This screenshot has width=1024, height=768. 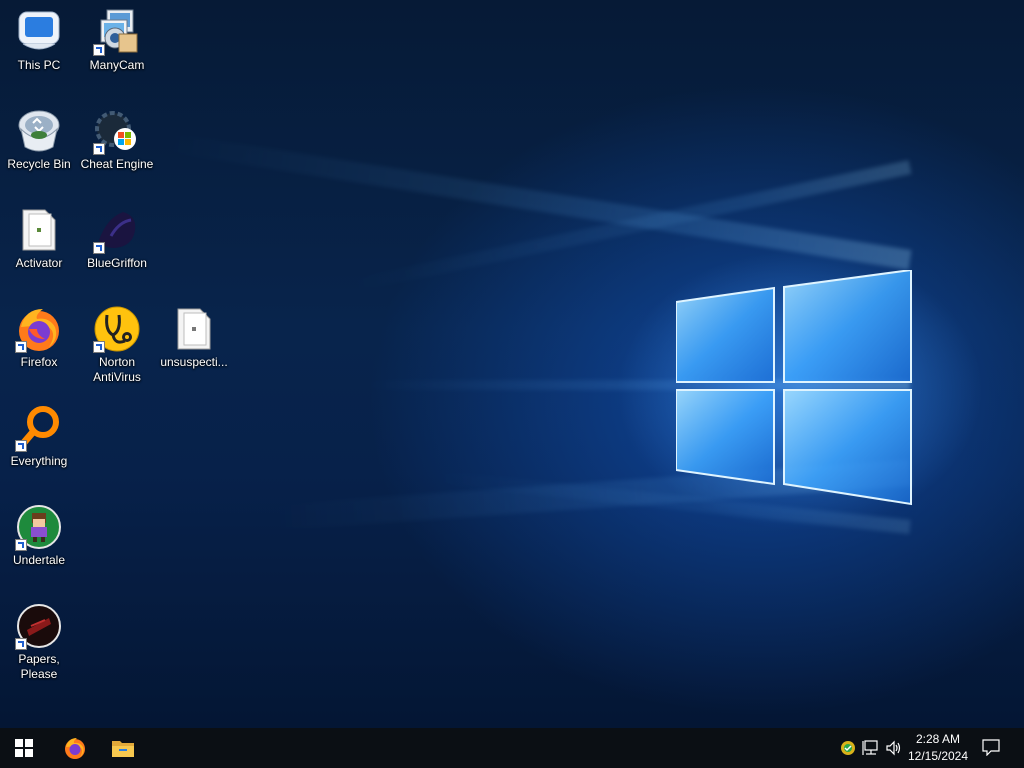 I want to click on desktop-icon-label: Recycle Bin, so click(x=39, y=164).